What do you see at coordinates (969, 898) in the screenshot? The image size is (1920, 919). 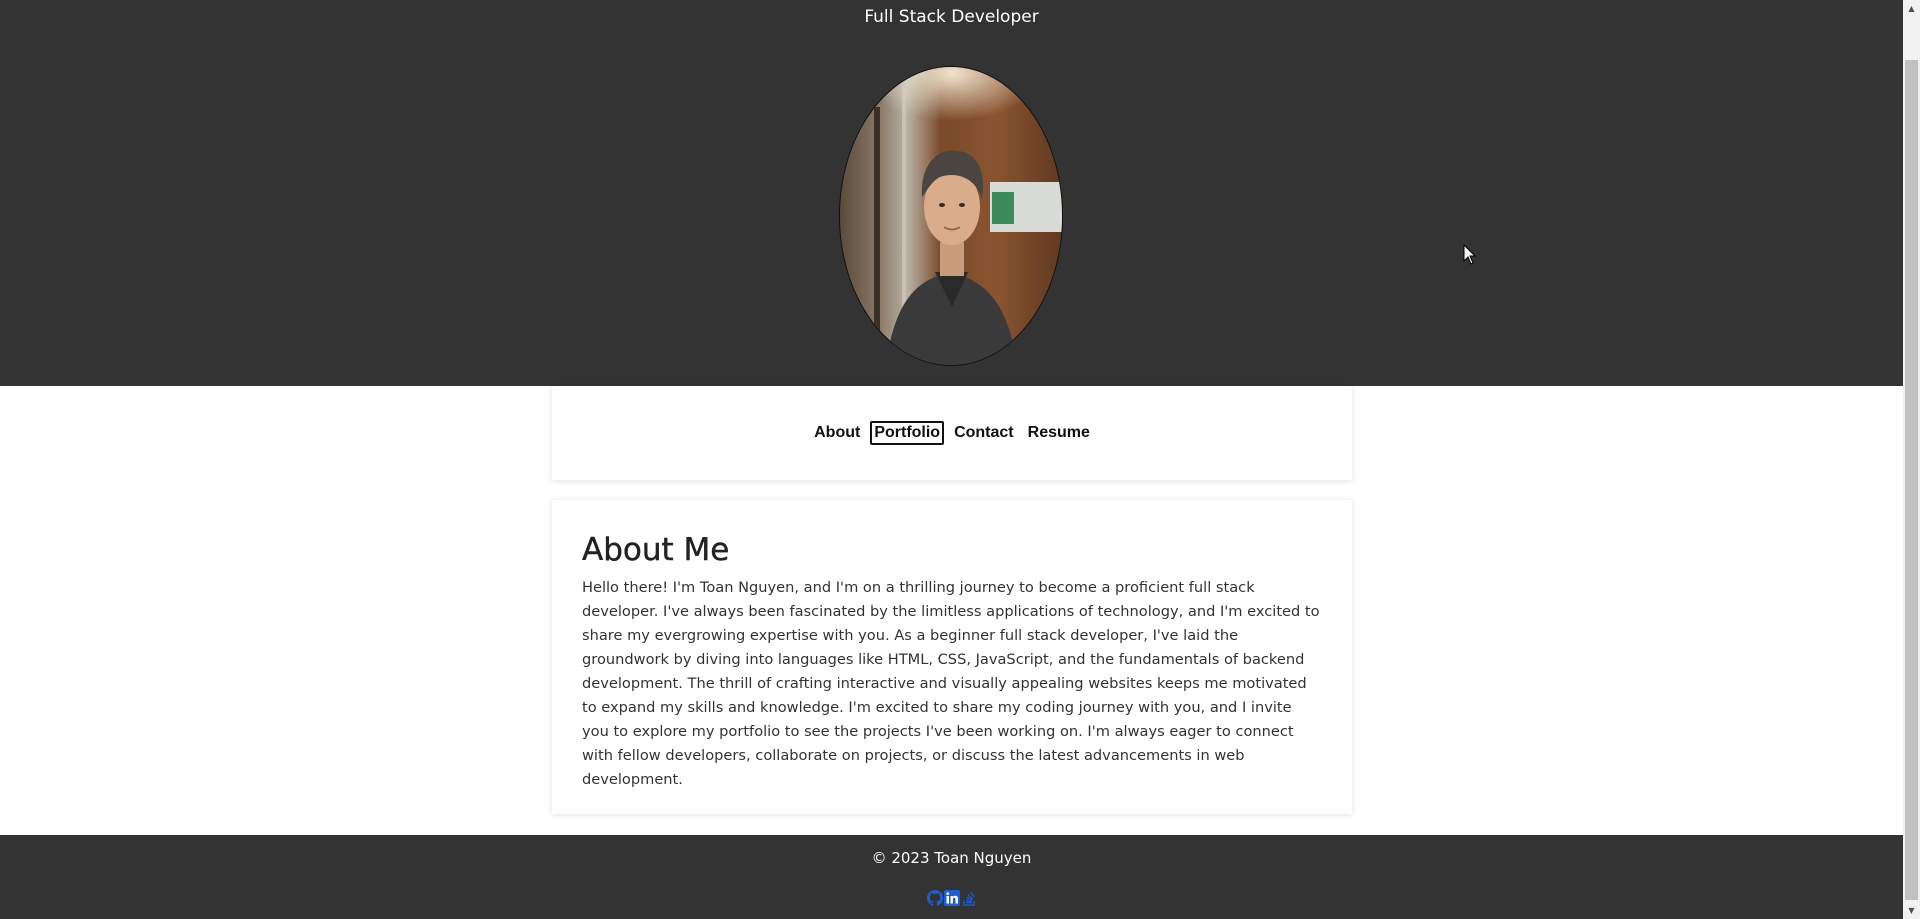 I see `stackoverflow-icon` at bounding box center [969, 898].